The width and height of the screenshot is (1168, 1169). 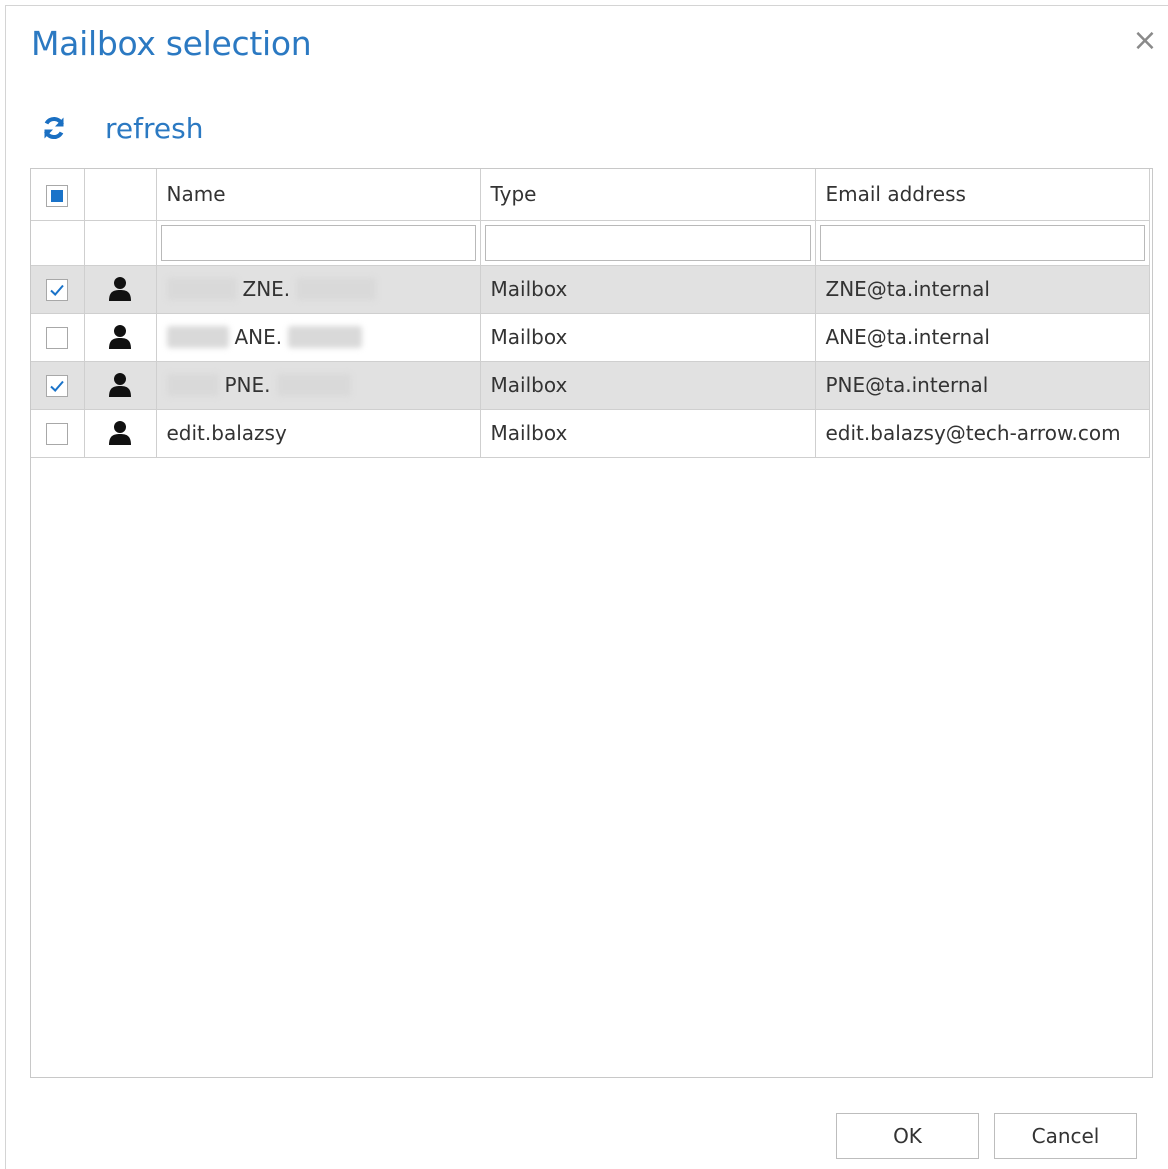 I want to click on grid-header-row: Name Type Email address, so click(x=590, y=195).